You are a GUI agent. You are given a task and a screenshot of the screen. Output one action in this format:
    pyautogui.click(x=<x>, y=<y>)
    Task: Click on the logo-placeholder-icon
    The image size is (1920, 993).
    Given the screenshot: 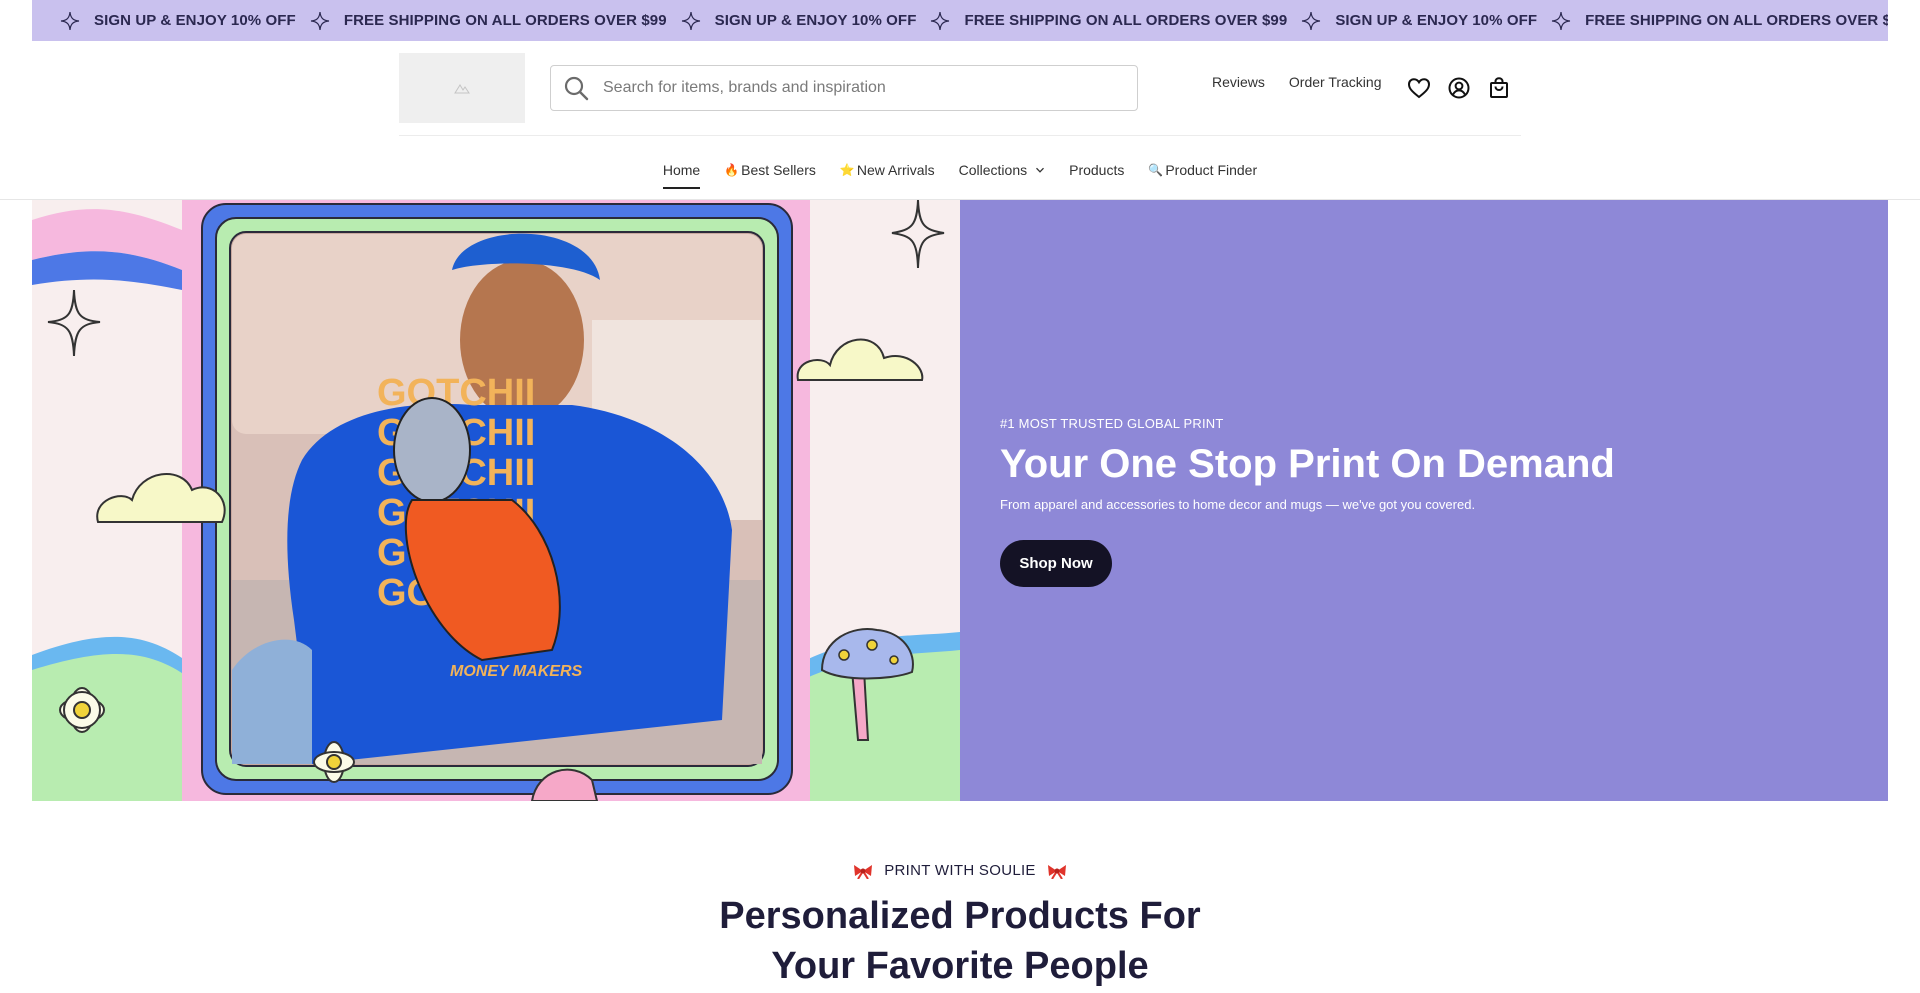 What is the action you would take?
    pyautogui.click(x=462, y=89)
    